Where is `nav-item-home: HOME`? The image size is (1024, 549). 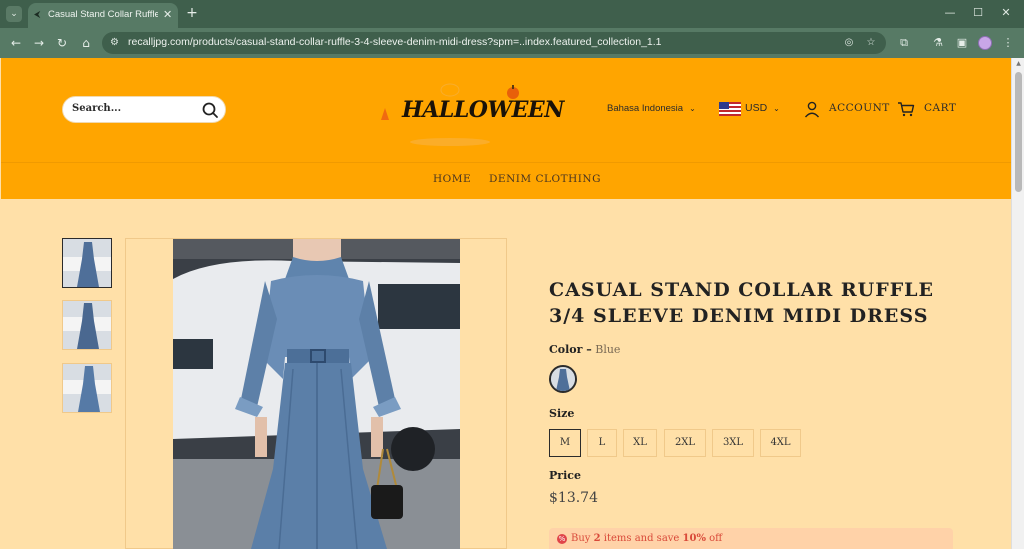 nav-item-home: HOME is located at coordinates (452, 180).